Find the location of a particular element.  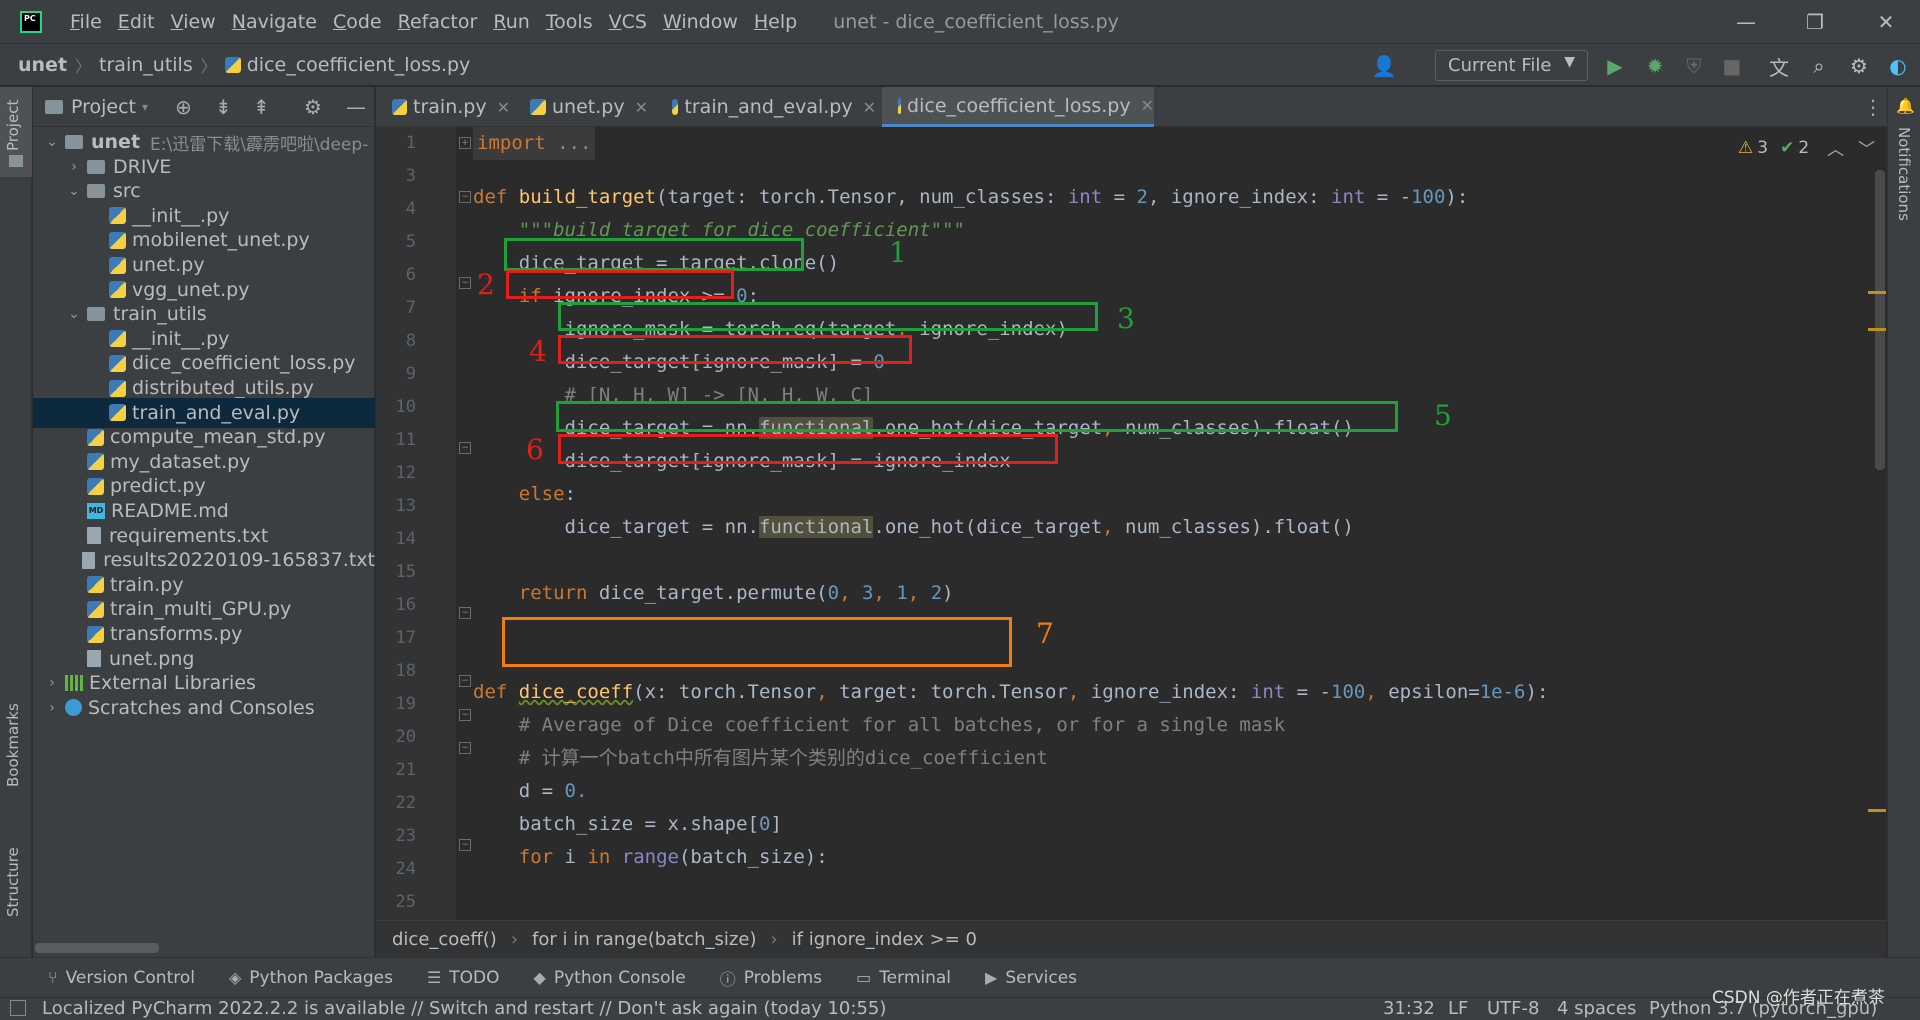

tool-python-console: ◆ Python Console is located at coordinates (610, 978).